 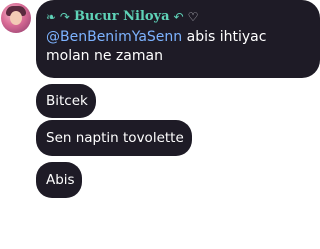 I want to click on sender-name-row: ❧ ↷ Bucur Niloya ↶ ♡, so click(x=178, y=17).